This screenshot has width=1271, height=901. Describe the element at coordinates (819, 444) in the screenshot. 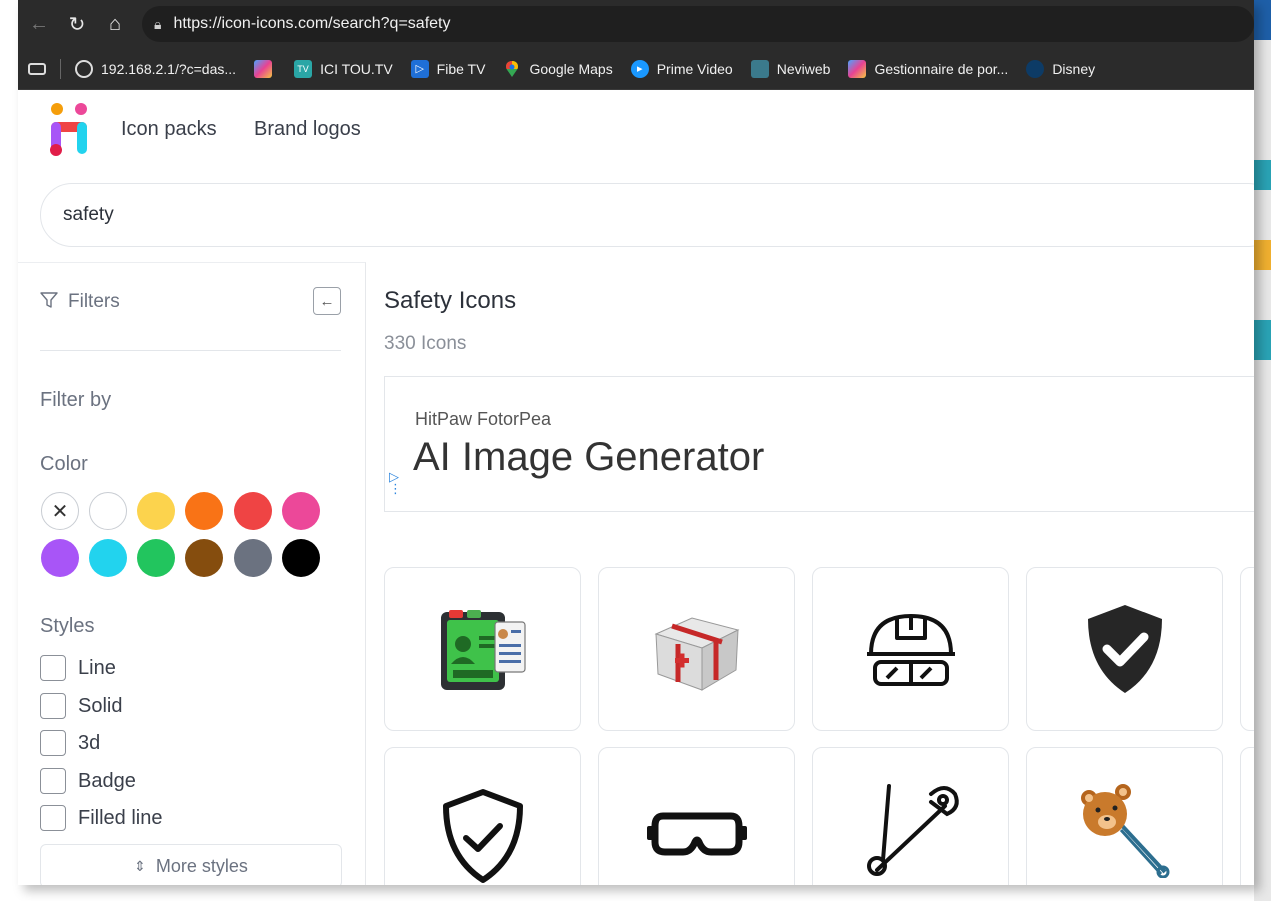

I see `ad-banner: HitPaw FotorPea AI Image Generator ▷ ⋮` at that location.